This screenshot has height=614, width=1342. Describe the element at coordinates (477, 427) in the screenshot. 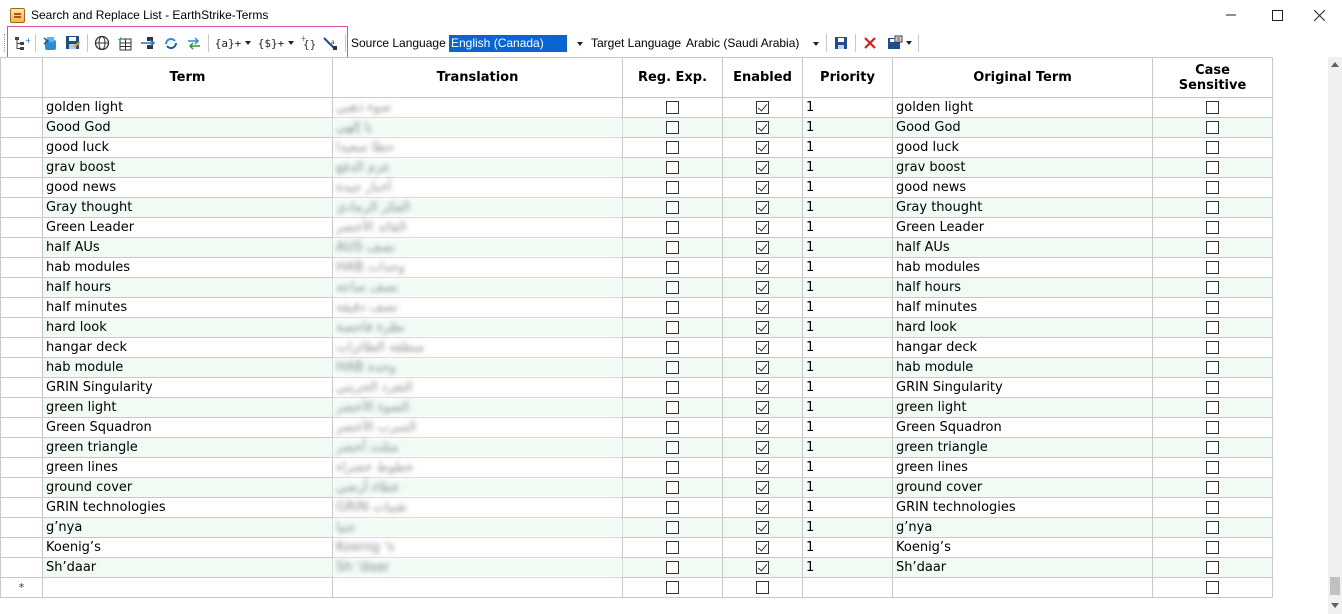

I see `translation-cell: السرب الأخضر` at that location.